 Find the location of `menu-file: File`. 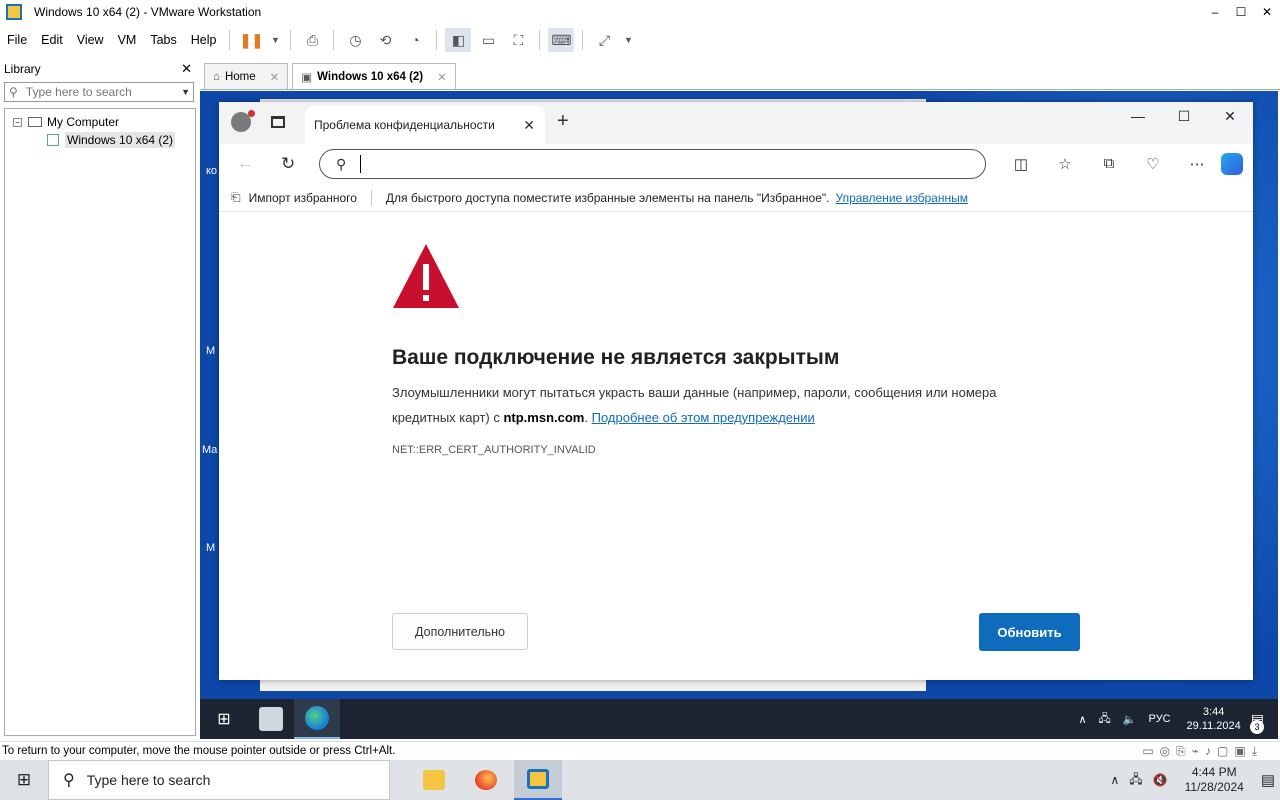

menu-file: File is located at coordinates (17, 40).